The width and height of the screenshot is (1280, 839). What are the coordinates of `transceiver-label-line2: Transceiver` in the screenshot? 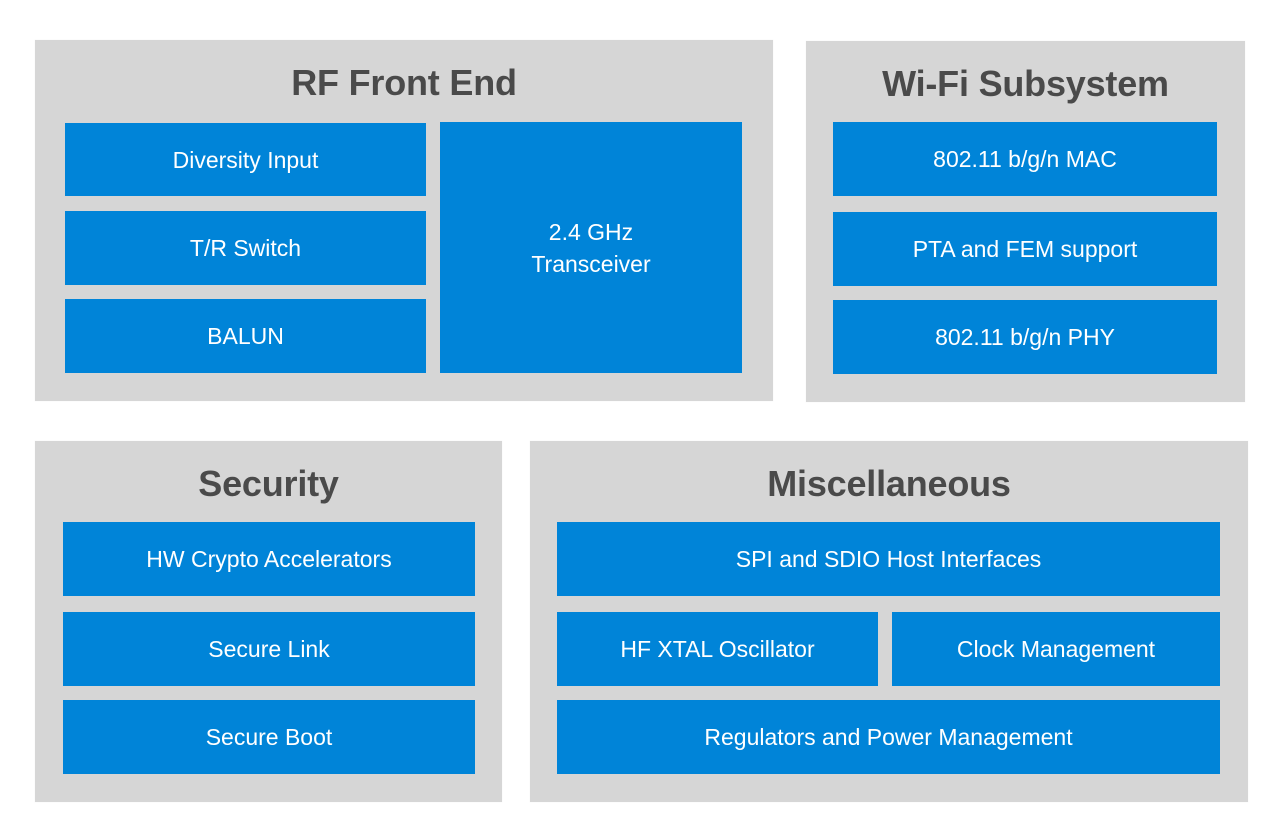 It's located at (591, 263).